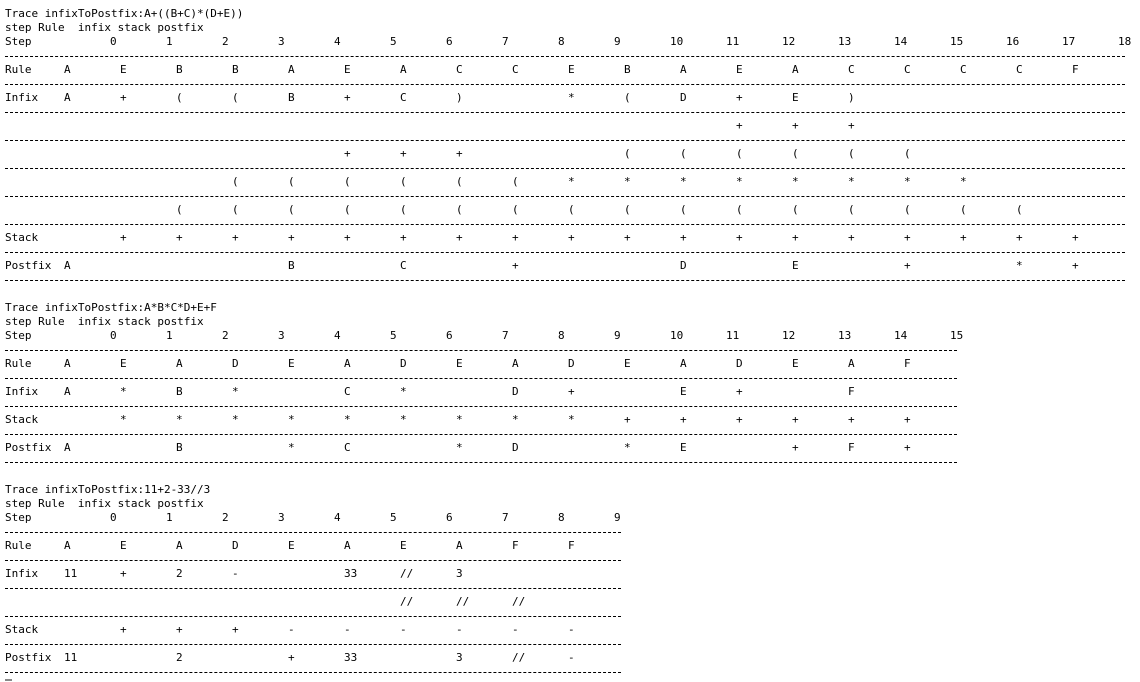 The image size is (1140, 682). What do you see at coordinates (1069, 41) in the screenshot?
I see `step-number: 17` at bounding box center [1069, 41].